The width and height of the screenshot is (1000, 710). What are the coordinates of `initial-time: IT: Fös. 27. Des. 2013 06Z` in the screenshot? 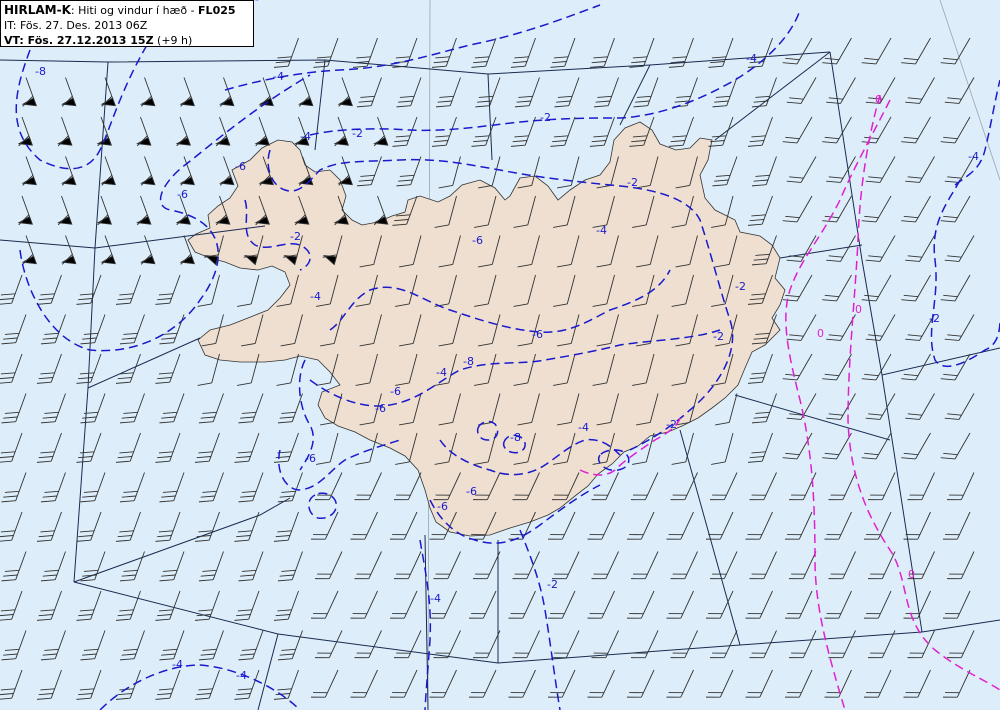 It's located at (76, 25).